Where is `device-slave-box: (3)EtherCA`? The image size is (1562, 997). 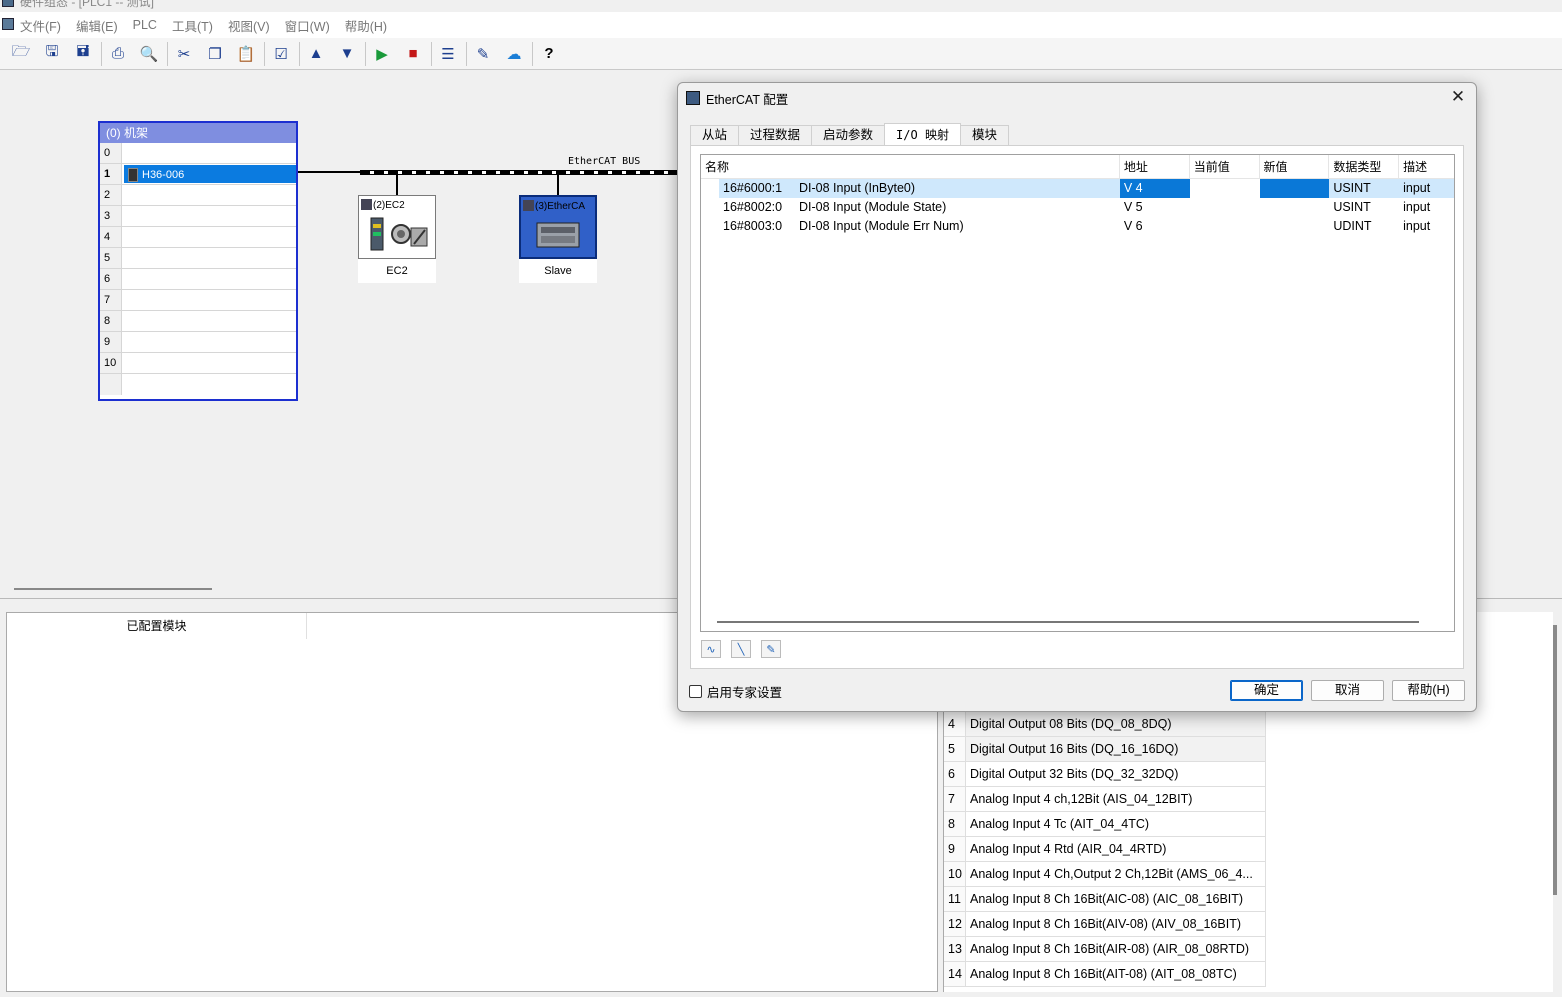
device-slave-box: (3)EtherCA is located at coordinates (558, 227).